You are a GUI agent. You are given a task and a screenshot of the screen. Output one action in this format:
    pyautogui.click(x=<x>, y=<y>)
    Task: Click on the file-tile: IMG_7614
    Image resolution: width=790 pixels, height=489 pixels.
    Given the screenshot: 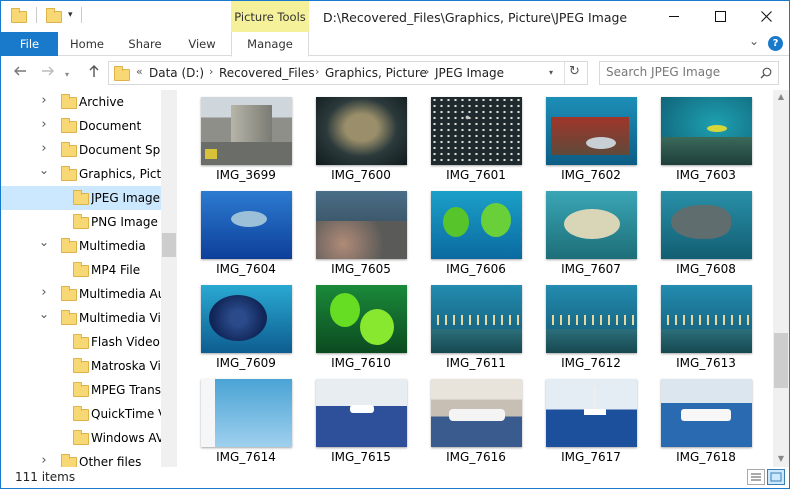 What is the action you would take?
    pyautogui.click(x=246, y=423)
    